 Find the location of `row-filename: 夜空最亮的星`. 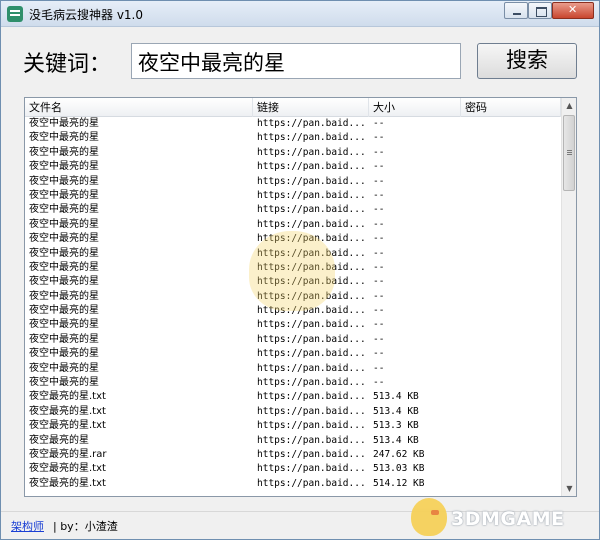

row-filename: 夜空最亮的星 is located at coordinates (59, 440).